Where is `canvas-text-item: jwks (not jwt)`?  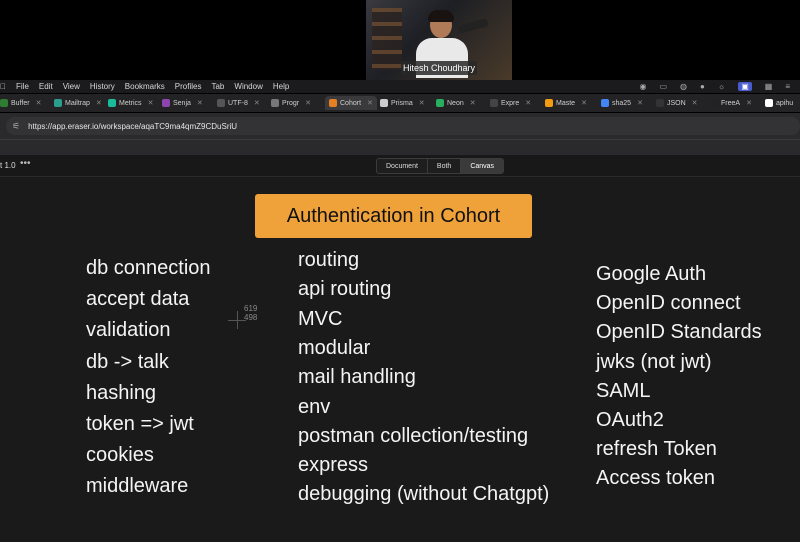
canvas-text-item: jwks (not jwt) is located at coordinates (654, 362).